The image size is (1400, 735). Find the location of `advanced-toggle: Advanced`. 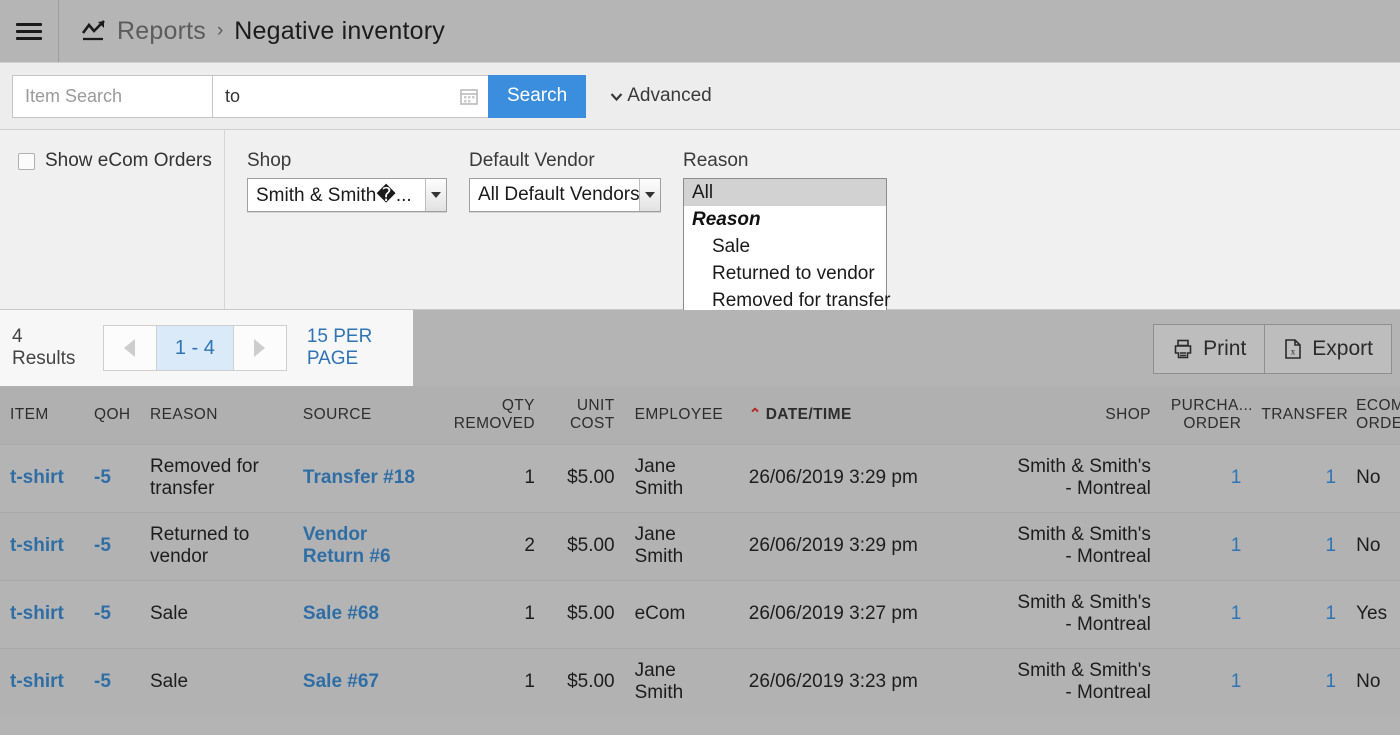

advanced-toggle: Advanced is located at coordinates (660, 96).